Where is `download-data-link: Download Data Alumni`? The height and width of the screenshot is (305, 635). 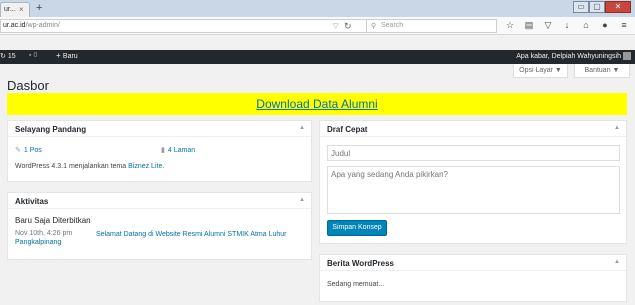
download-data-link: Download Data Alumni is located at coordinates (316, 104).